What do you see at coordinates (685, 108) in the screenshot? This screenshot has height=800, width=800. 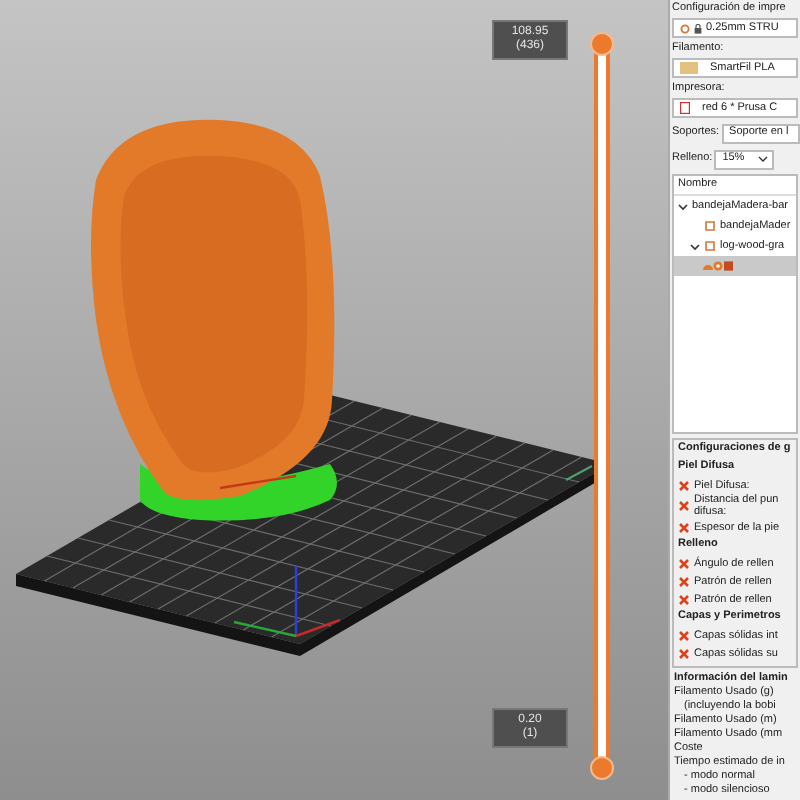 I see `printer-icon` at bounding box center [685, 108].